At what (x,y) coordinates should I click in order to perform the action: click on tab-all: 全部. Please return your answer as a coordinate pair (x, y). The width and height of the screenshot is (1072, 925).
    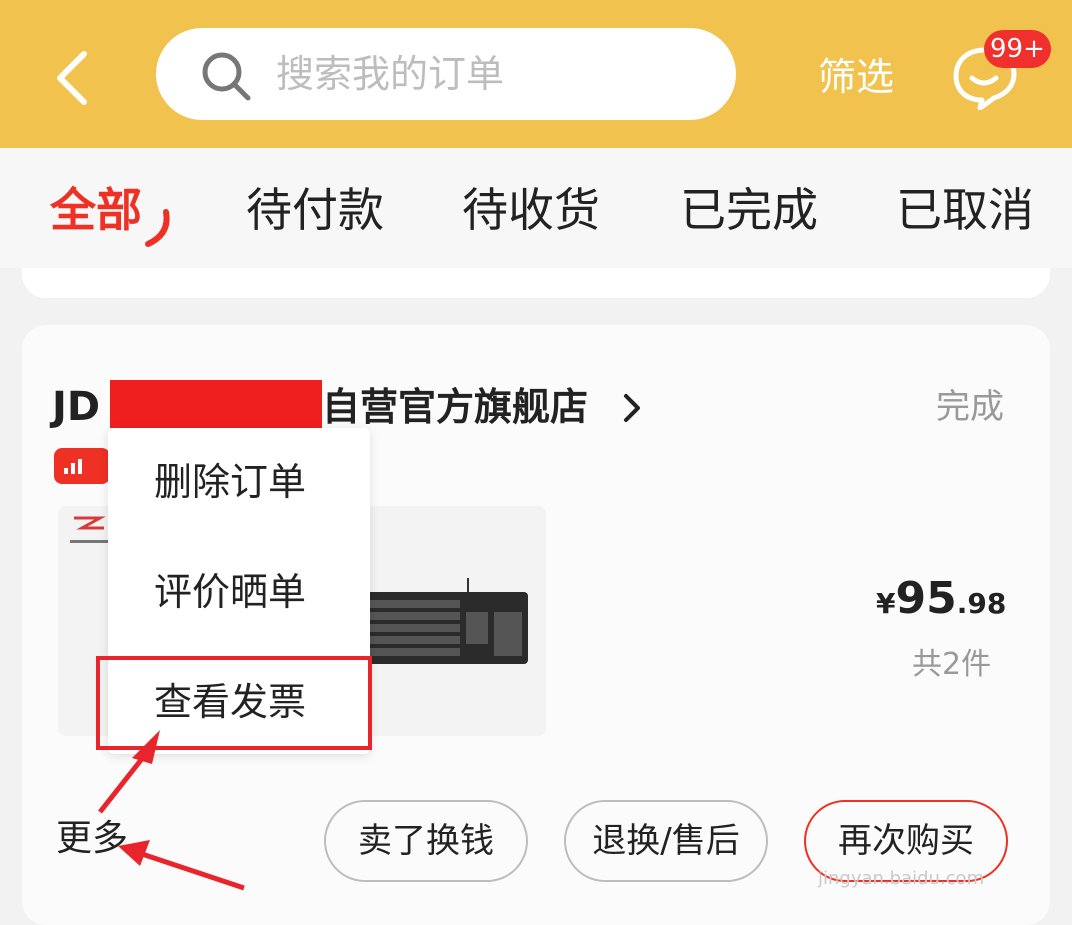
    Looking at the image, I should click on (96, 210).